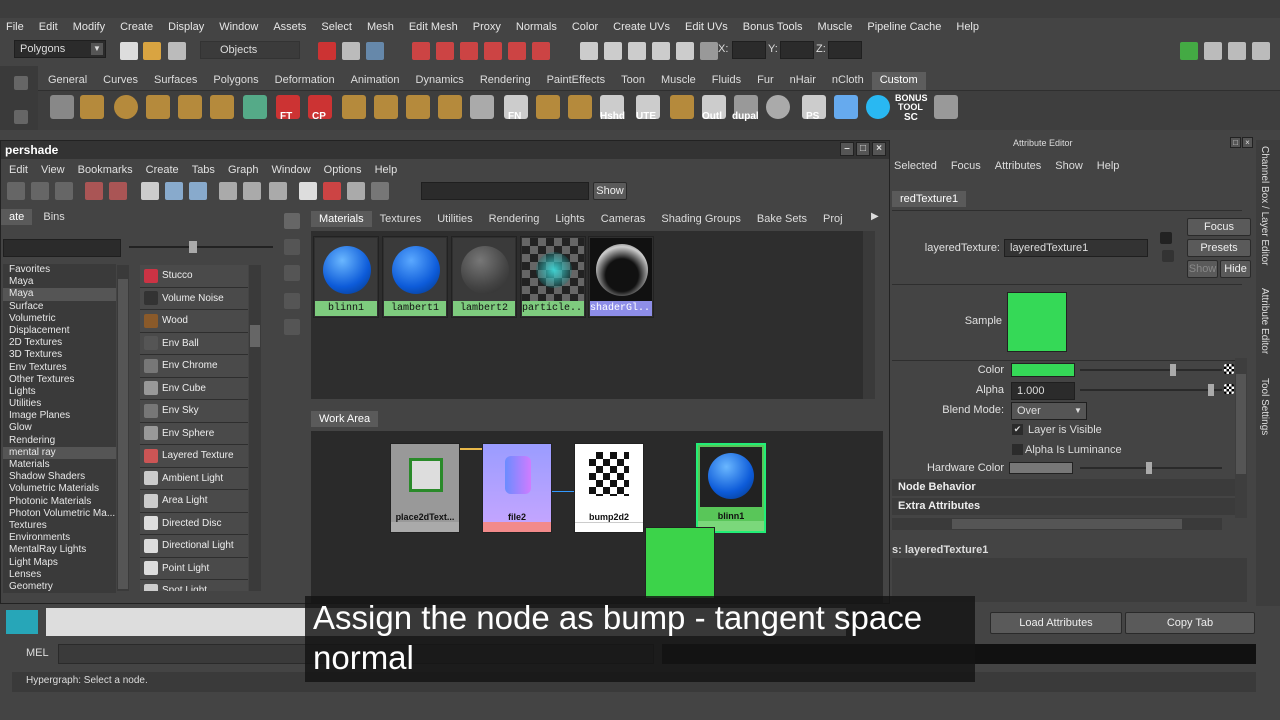 This screenshot has height=720, width=1280. I want to click on combine-icon, so click(255, 107).